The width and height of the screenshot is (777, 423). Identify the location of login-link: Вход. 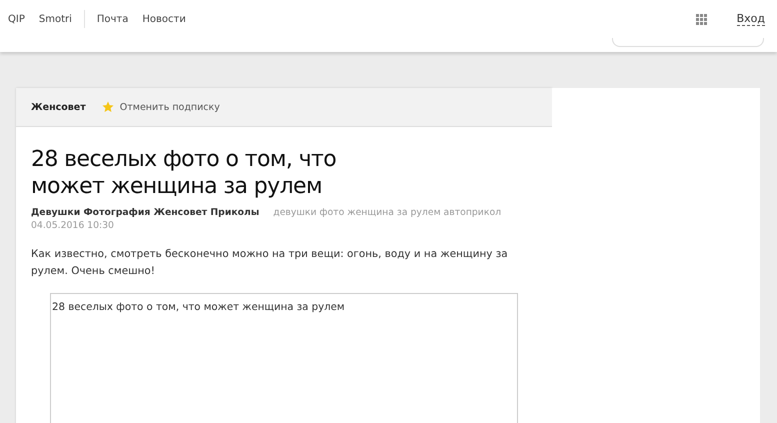
(750, 19).